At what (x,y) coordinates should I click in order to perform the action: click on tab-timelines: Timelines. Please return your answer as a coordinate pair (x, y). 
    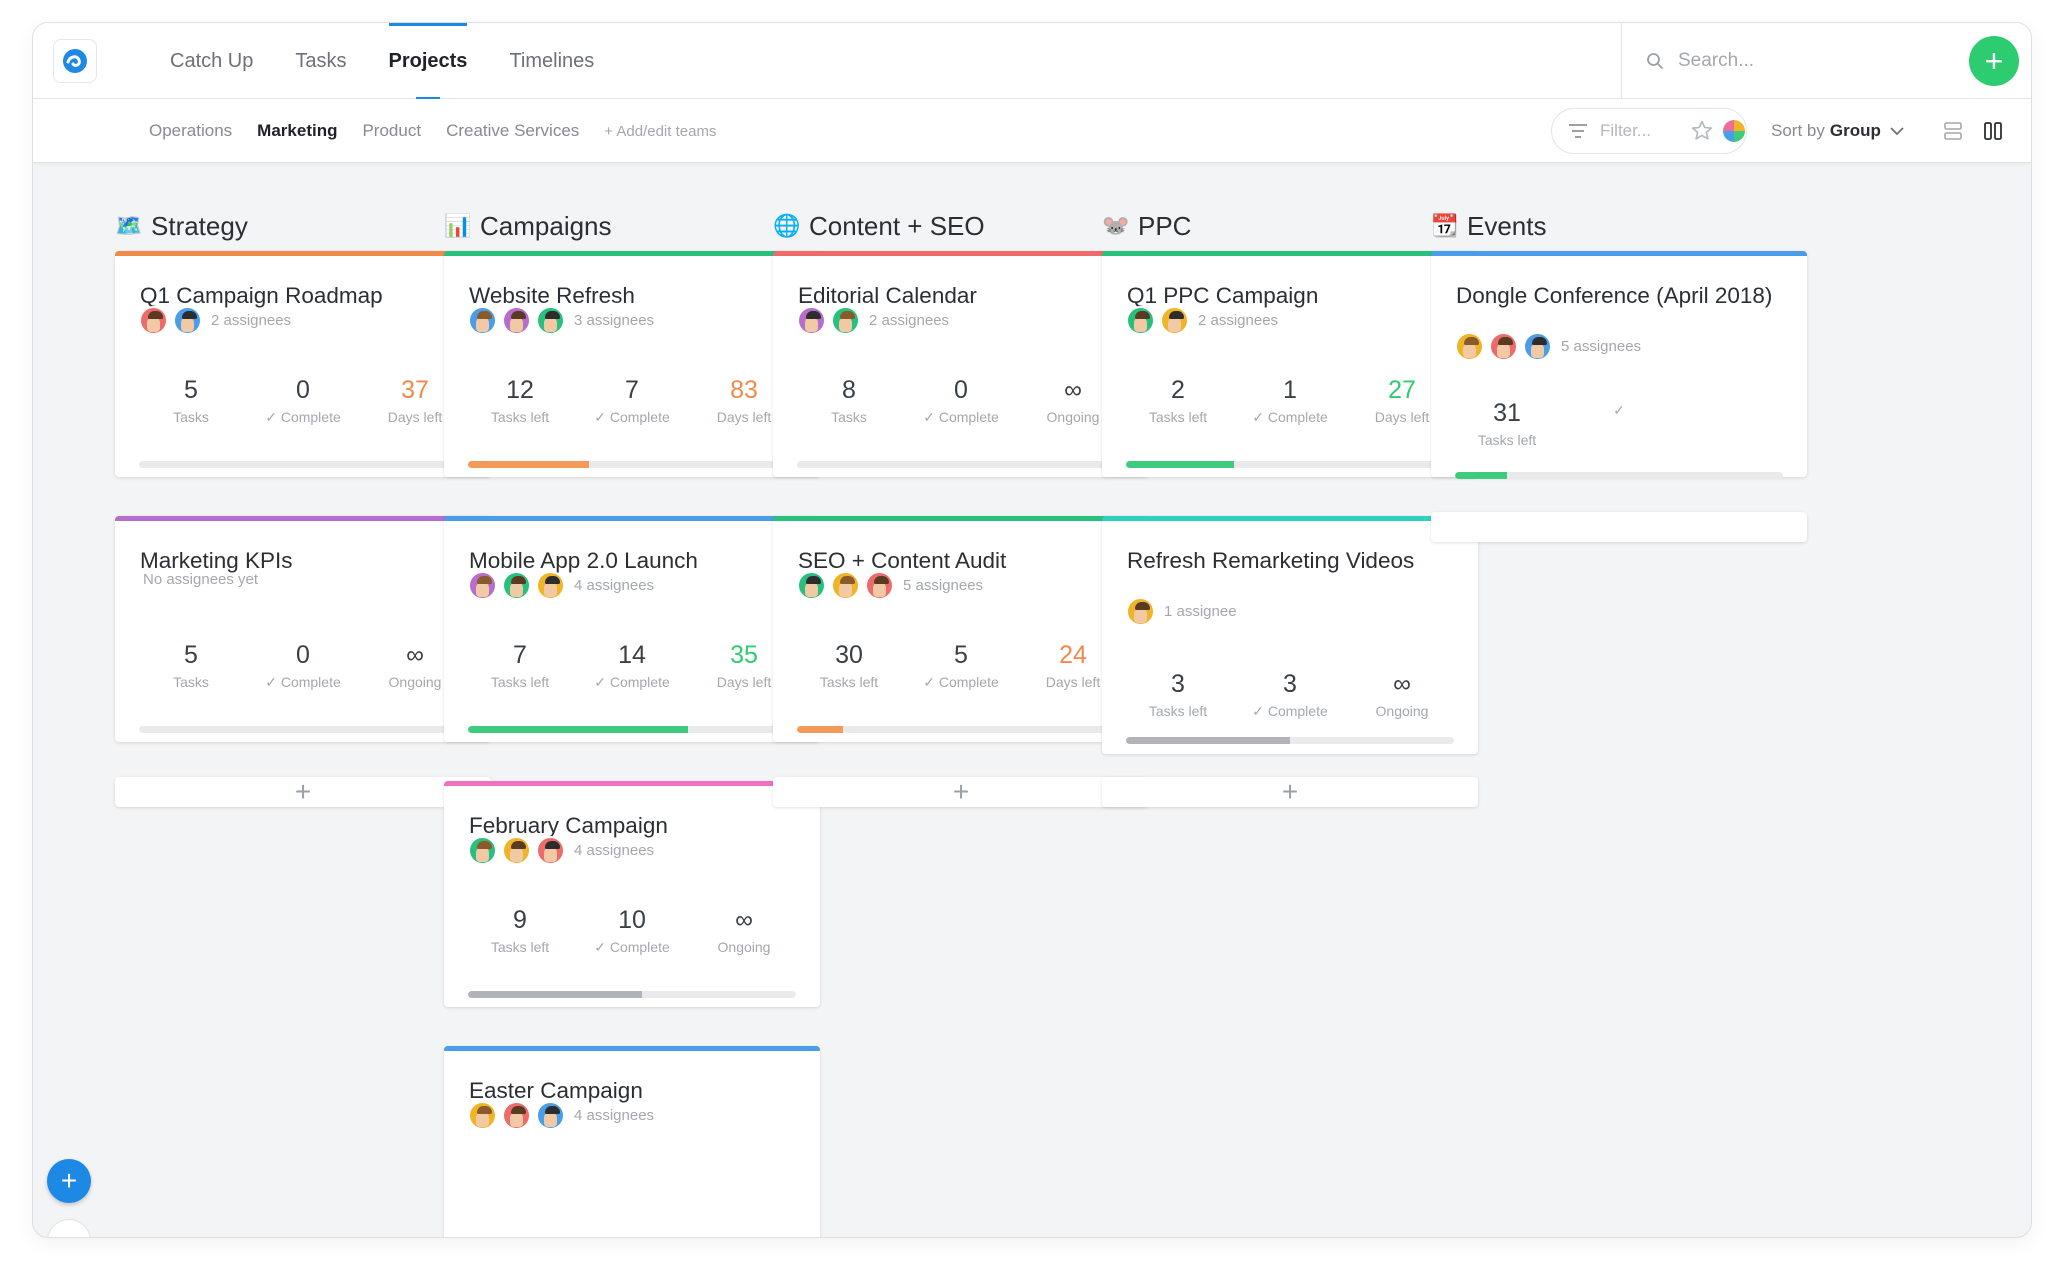
    Looking at the image, I should click on (551, 61).